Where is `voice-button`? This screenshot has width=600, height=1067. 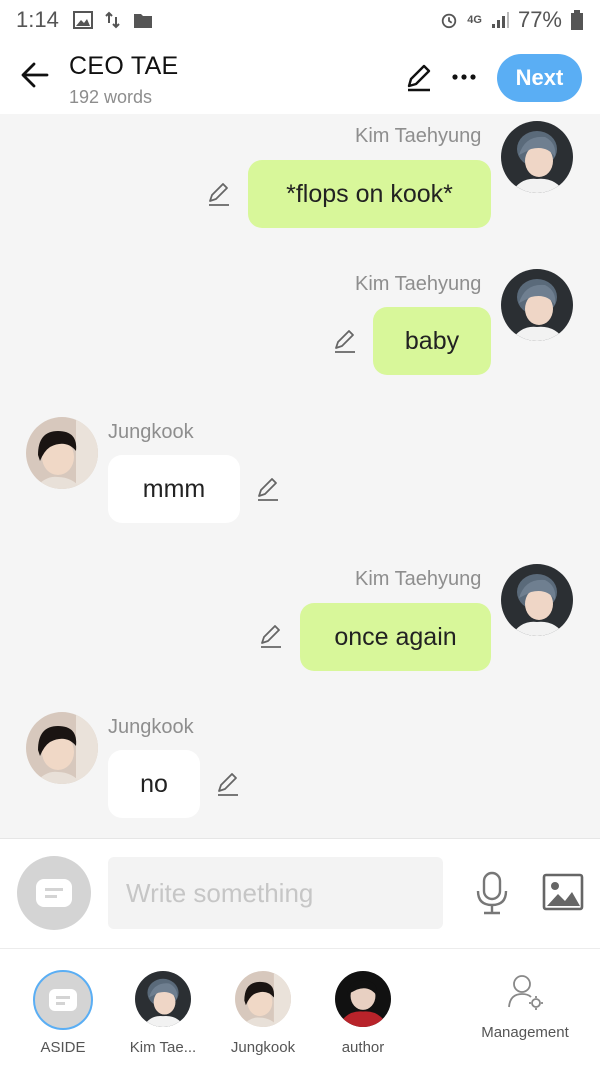
voice-button is located at coordinates (492, 893).